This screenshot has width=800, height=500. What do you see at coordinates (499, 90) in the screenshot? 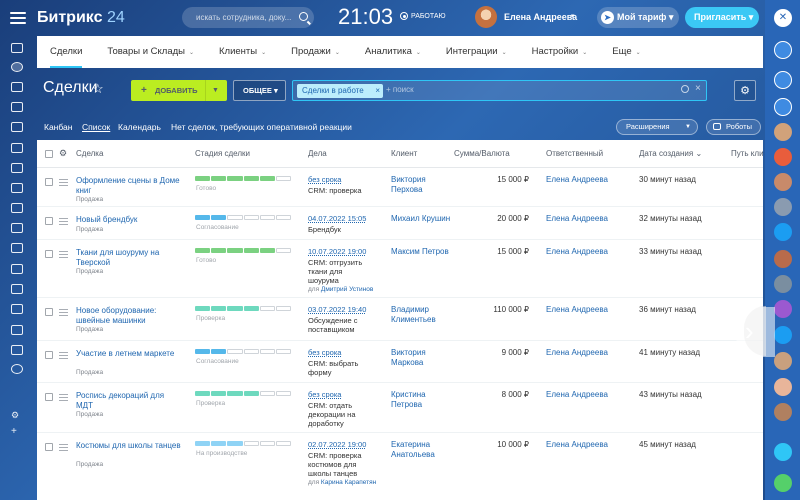
I see `filter-search-input: Сделки в работе × + поиск ×` at bounding box center [499, 90].